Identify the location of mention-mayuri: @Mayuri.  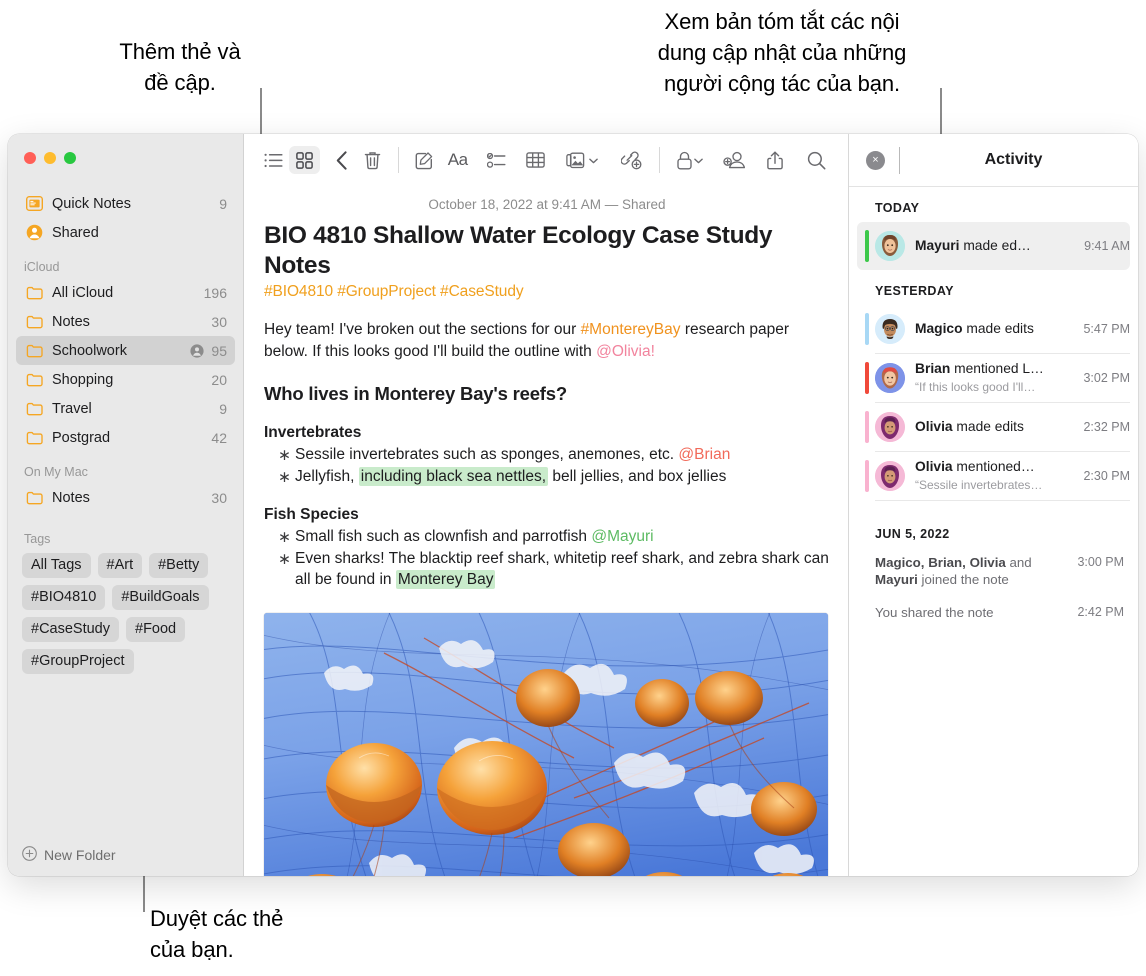
(622, 536).